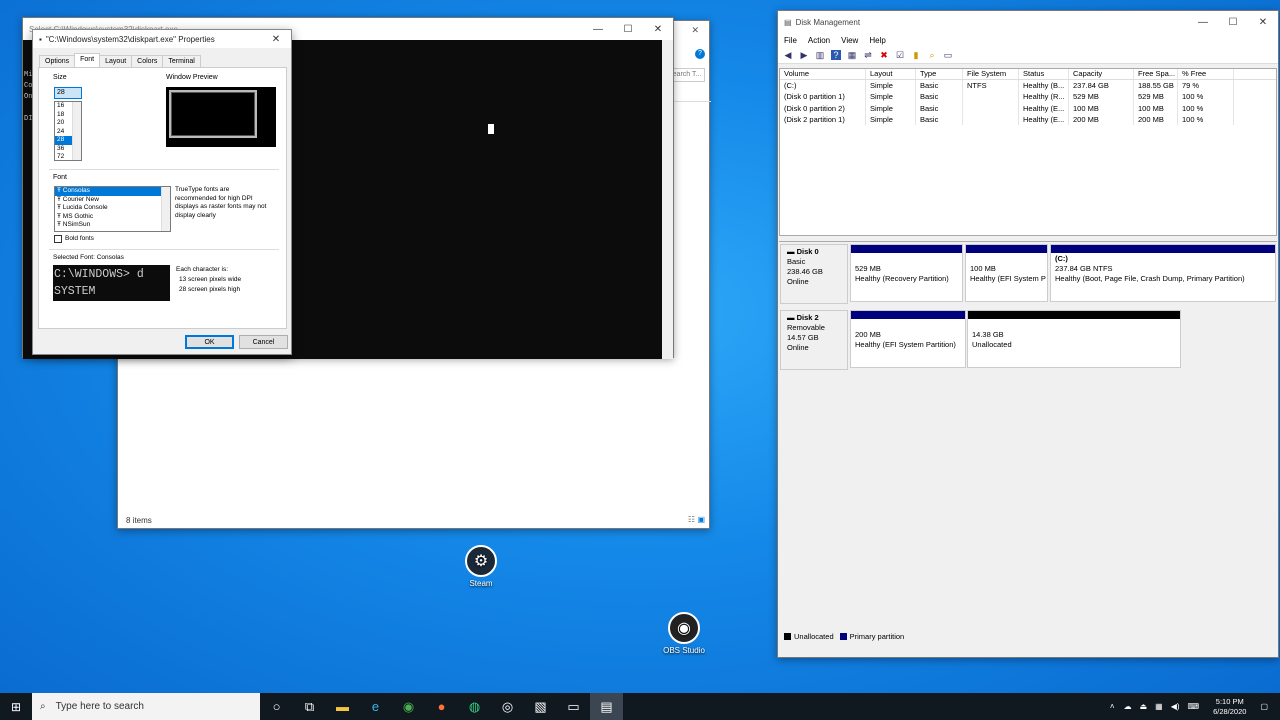  What do you see at coordinates (263, 342) in the screenshot?
I see `cancel-button: Cancel` at bounding box center [263, 342].